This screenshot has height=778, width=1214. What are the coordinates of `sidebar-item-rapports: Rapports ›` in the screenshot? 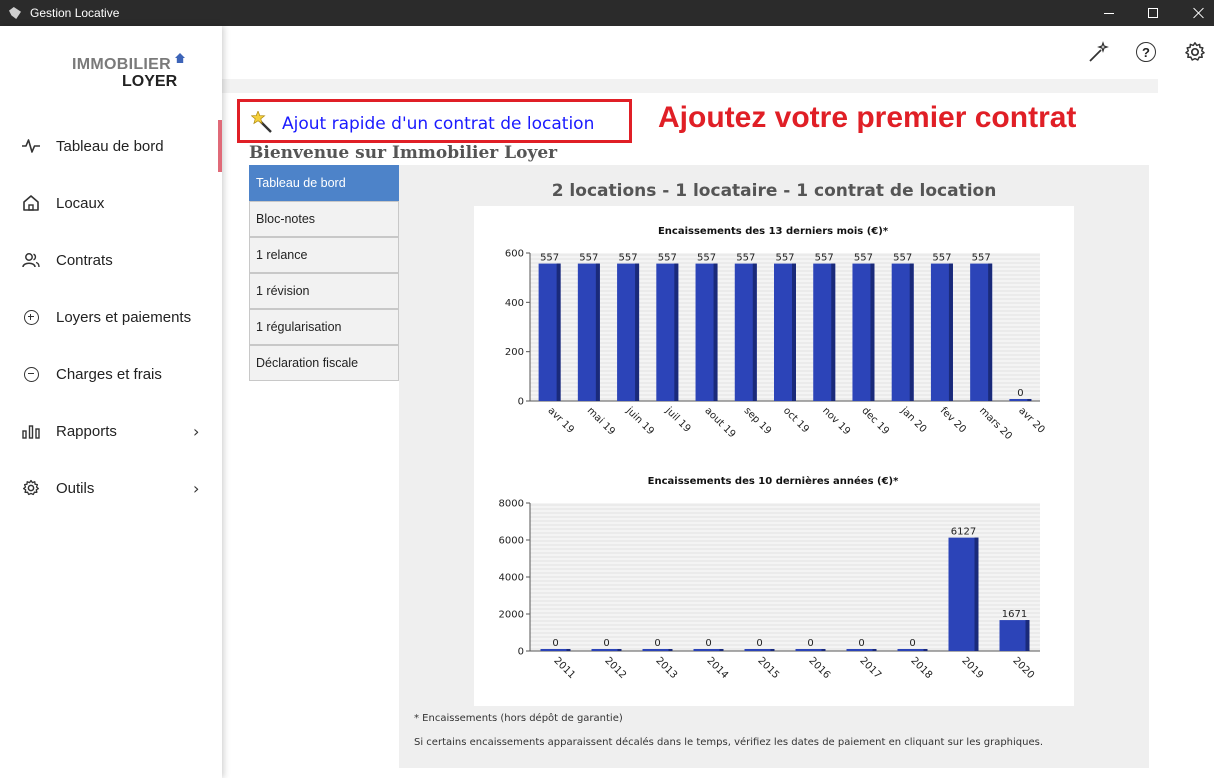 It's located at (111, 431).